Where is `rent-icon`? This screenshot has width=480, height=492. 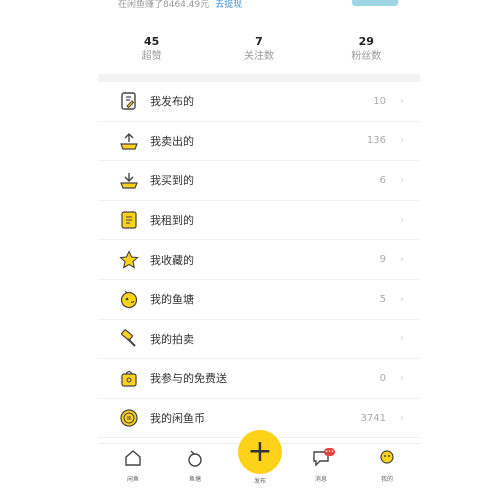 rent-icon is located at coordinates (129, 220).